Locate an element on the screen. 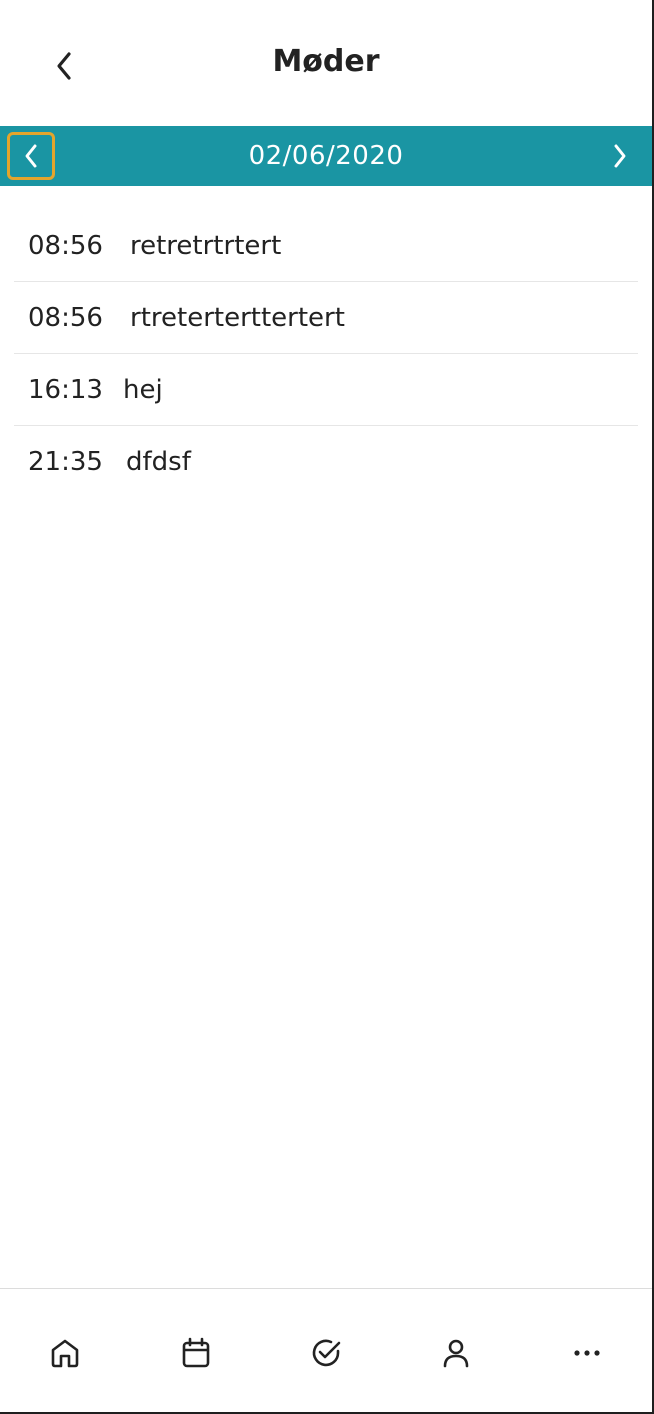  meeting-time: 16:13 is located at coordinates (65, 389).